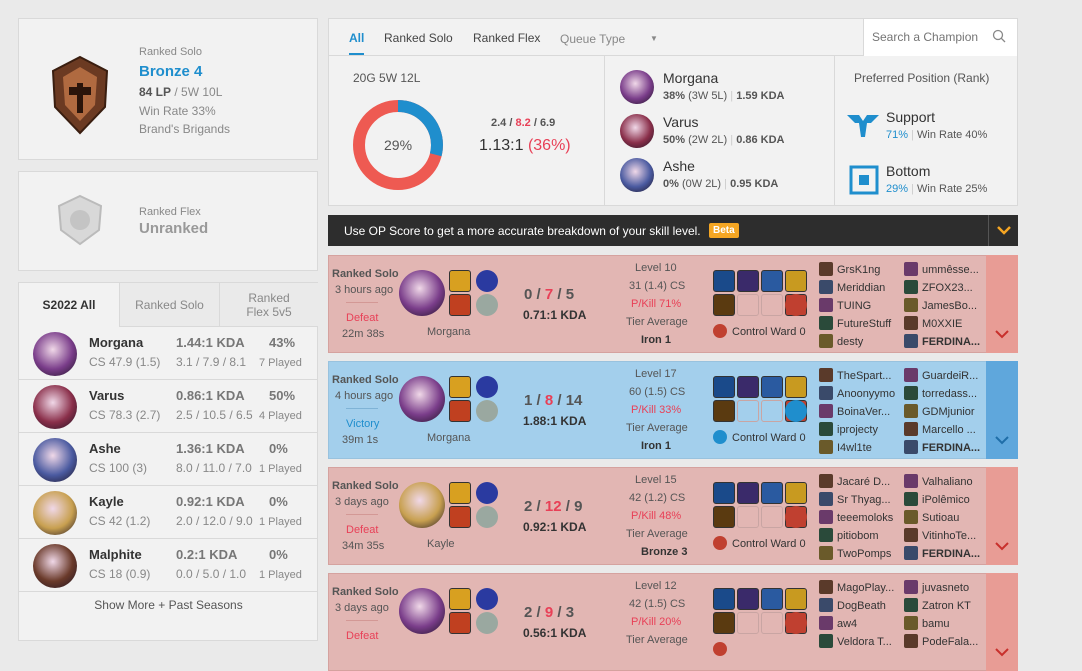 The width and height of the screenshot is (1082, 671). I want to click on player-name: GrsK1ng, so click(859, 270).